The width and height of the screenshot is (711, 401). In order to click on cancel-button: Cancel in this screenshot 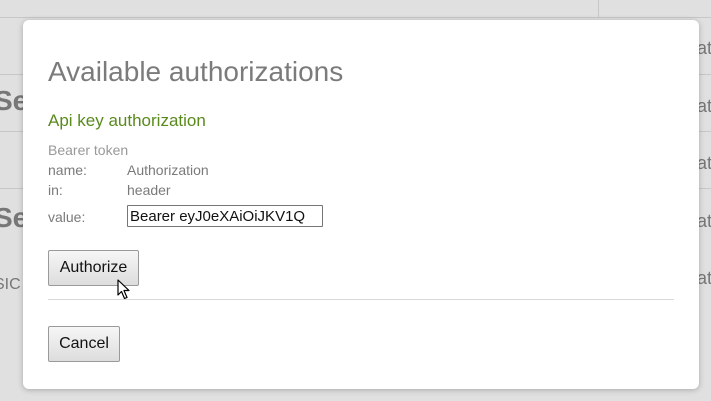, I will do `click(84, 344)`.